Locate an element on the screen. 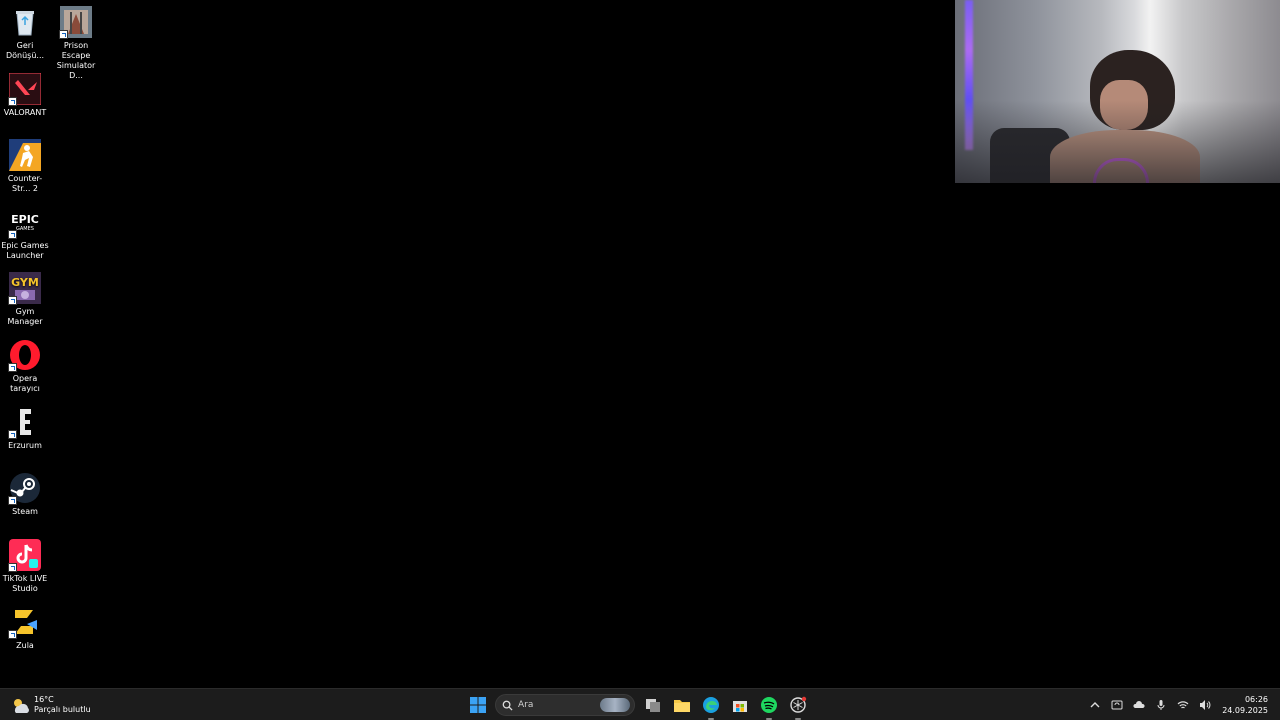 This screenshot has width=1280, height=720. system-tray: 06:26 24.09.2025 is located at coordinates (1183, 705).